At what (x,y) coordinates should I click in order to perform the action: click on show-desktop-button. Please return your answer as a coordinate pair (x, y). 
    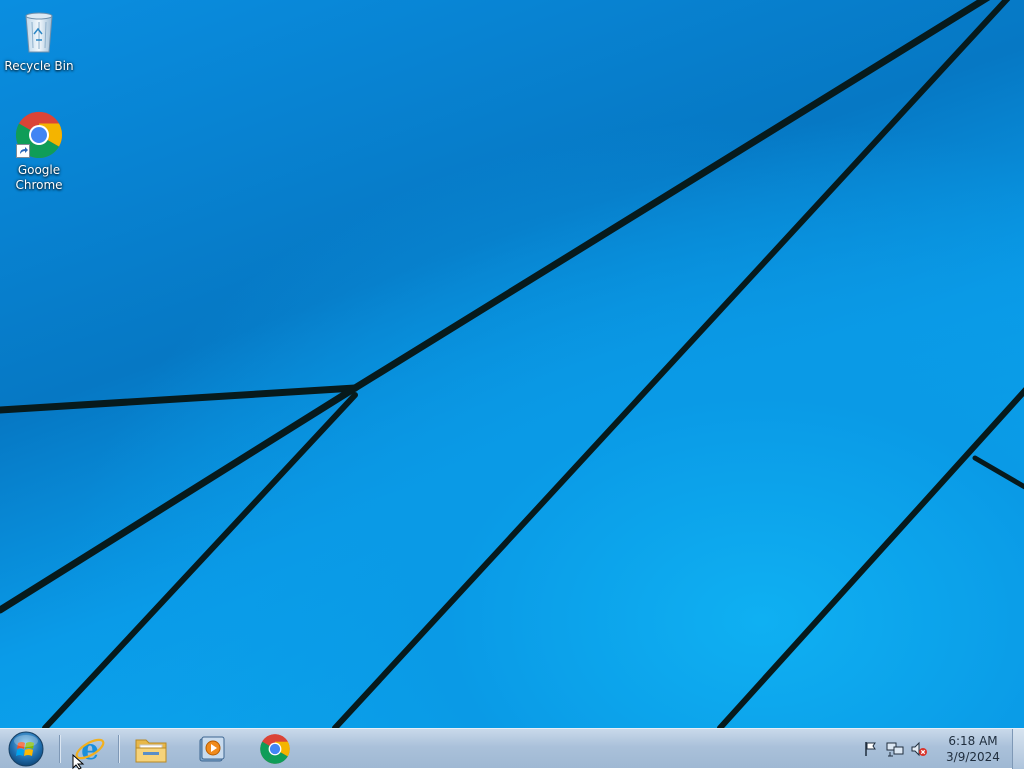
    Looking at the image, I should click on (1018, 749).